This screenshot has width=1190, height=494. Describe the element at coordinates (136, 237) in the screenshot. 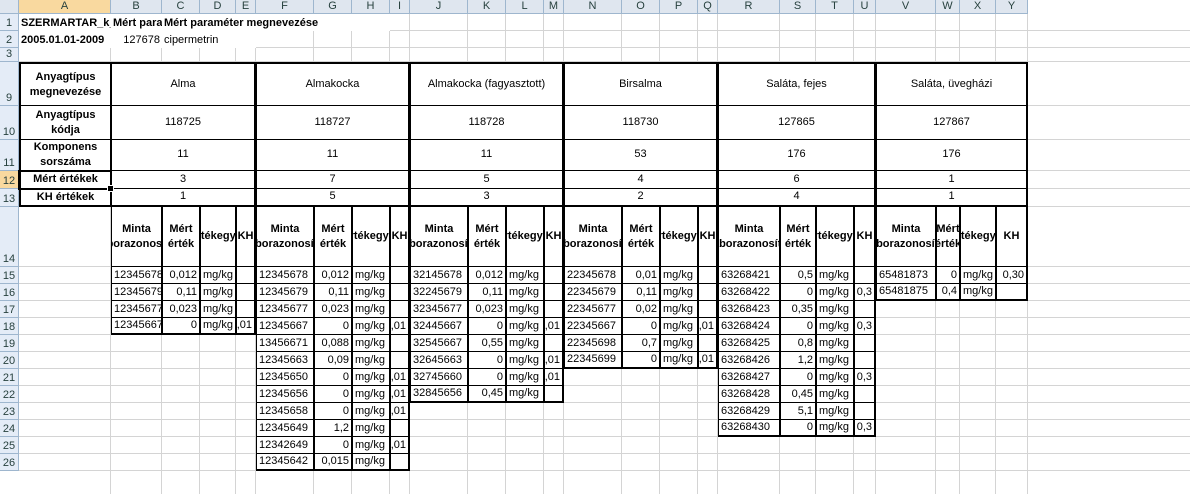

I see `sub-header-sample: Minta laborazonosító` at that location.